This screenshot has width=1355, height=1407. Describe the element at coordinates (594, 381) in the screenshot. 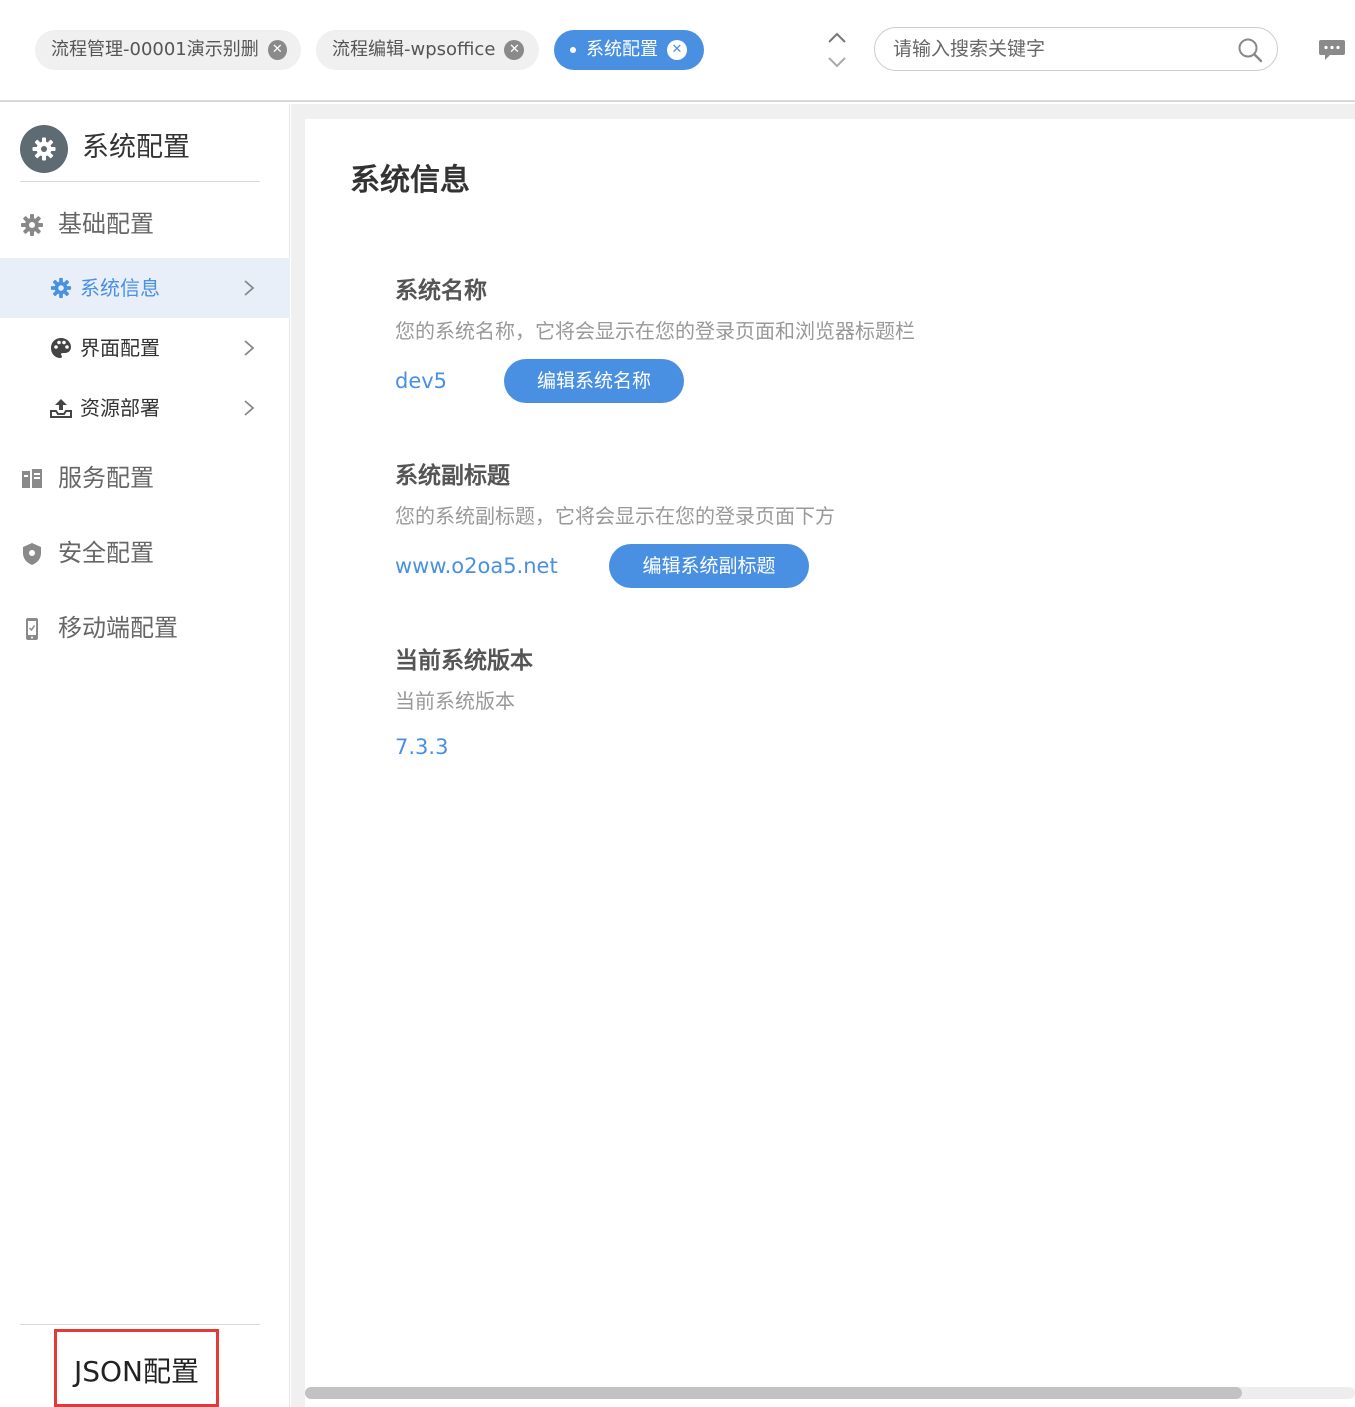

I see `edit-system-name-button: 编辑系统名称` at that location.